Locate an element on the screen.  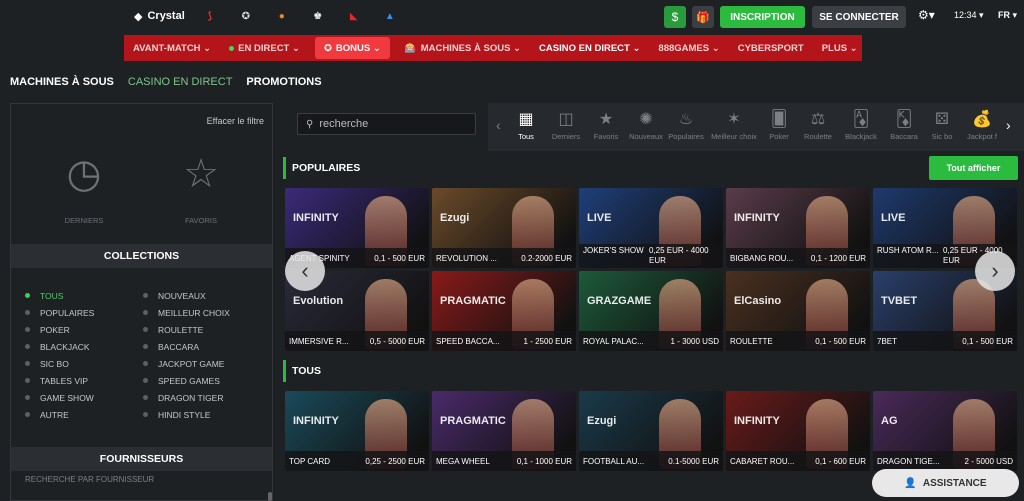
nav-live: EN DIRECT ⌄ is located at coordinates (264, 48).